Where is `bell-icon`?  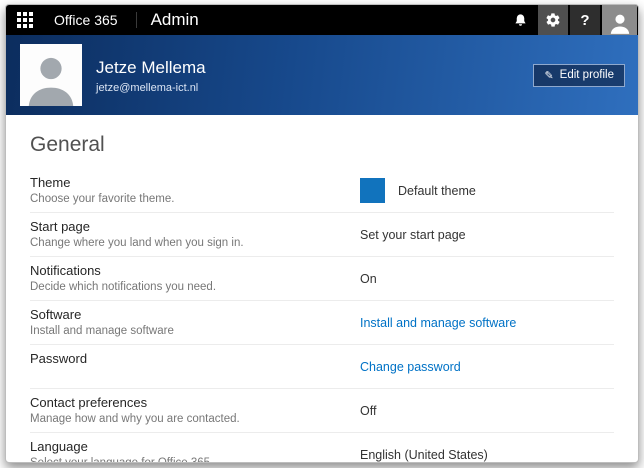
bell-icon is located at coordinates (520, 20).